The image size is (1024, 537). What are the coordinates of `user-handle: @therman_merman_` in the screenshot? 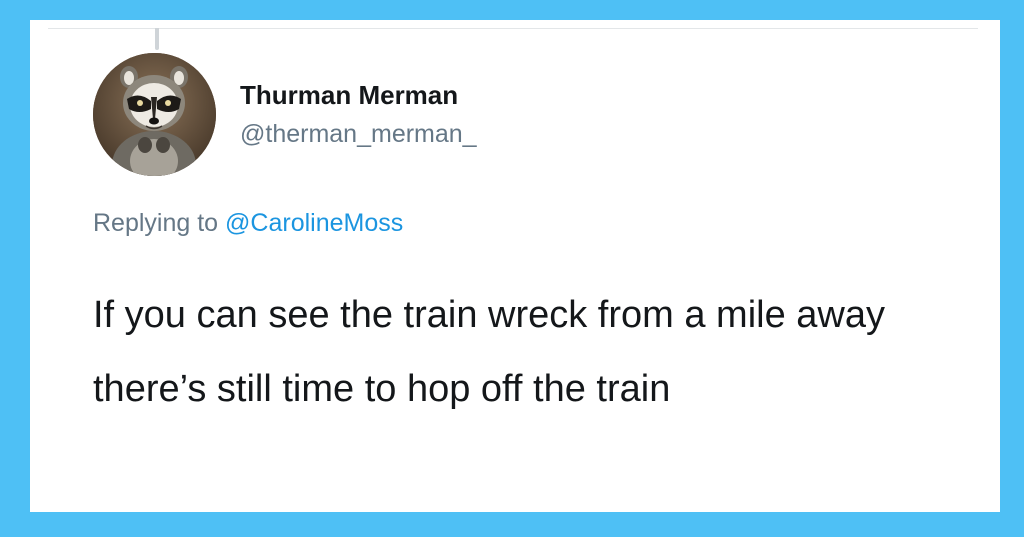 It's located at (358, 134).